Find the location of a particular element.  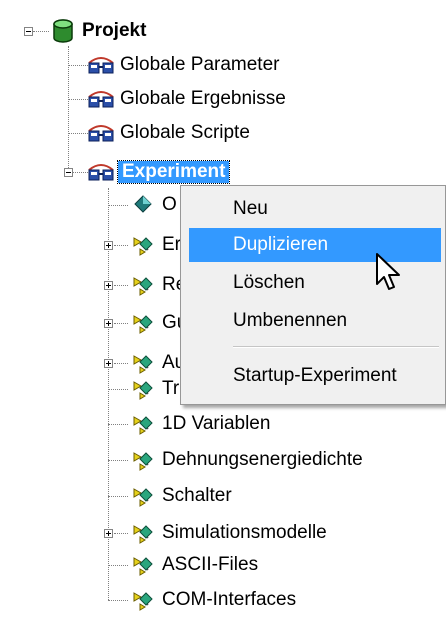

menu-item-neu: Neu is located at coordinates (315, 209).